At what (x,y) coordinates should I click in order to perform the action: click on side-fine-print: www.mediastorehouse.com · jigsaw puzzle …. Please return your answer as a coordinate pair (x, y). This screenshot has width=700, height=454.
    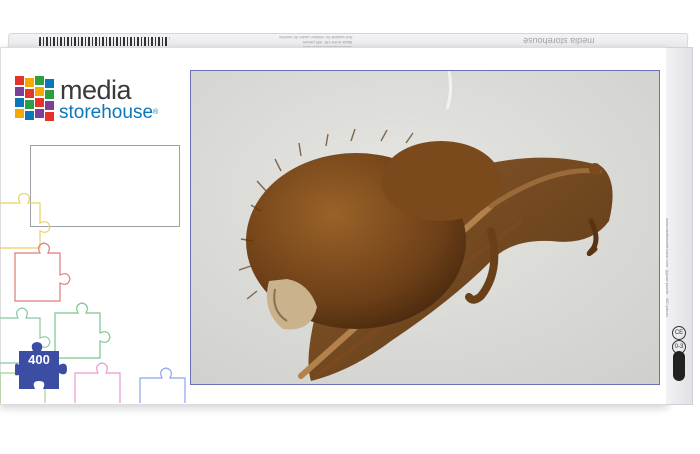
    Looking at the image, I should click on (667, 268).